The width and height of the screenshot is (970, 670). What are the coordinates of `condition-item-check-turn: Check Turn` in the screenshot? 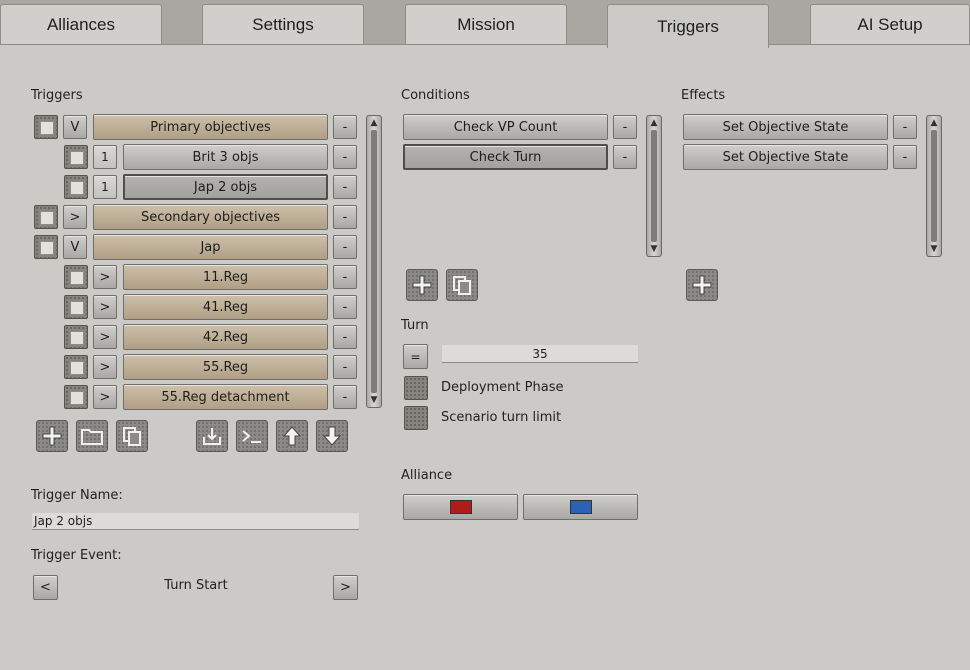 It's located at (505, 157).